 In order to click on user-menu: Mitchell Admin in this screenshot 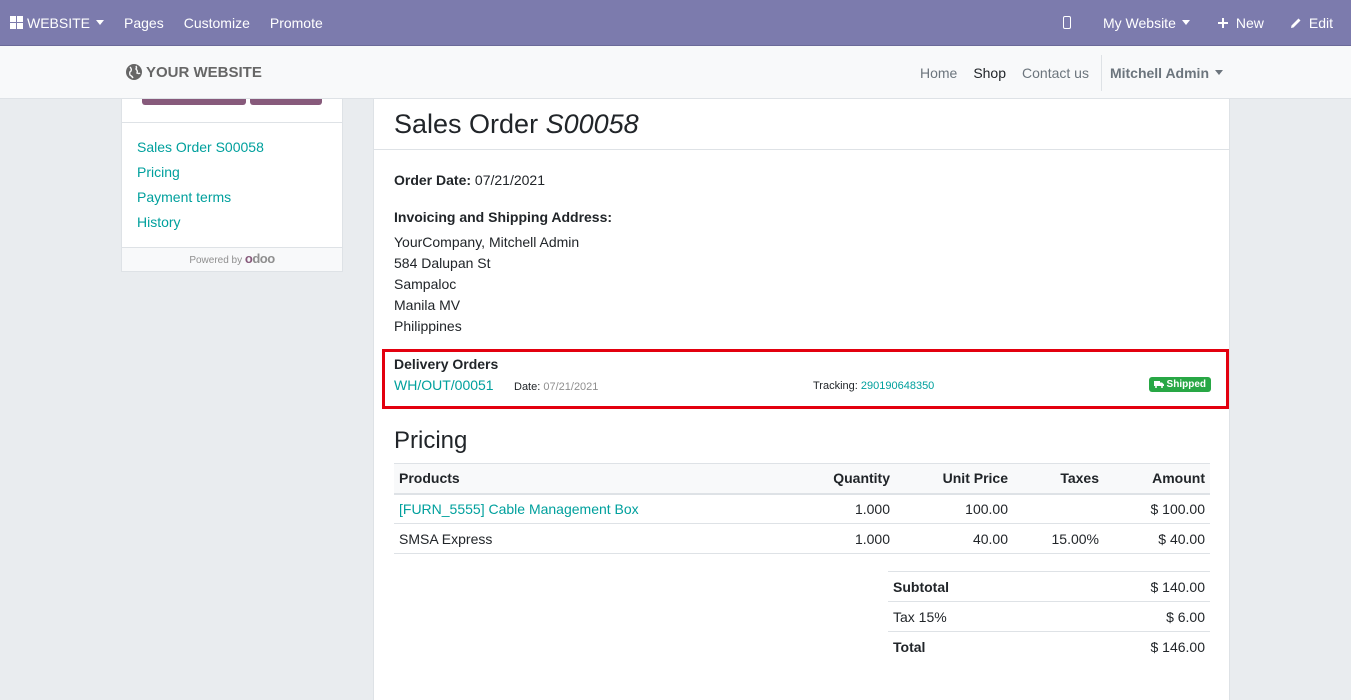, I will do `click(1225, 72)`.